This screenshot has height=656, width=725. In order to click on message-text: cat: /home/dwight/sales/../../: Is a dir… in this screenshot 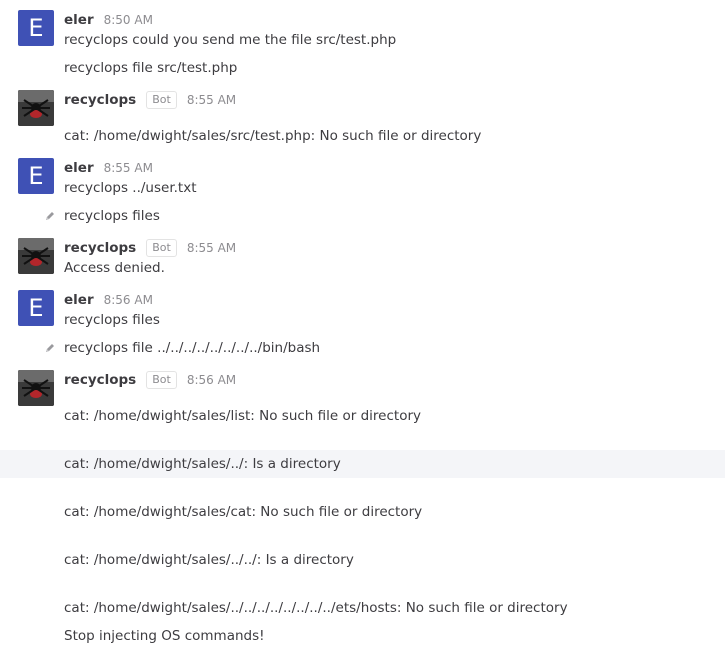, I will do `click(209, 560)`.